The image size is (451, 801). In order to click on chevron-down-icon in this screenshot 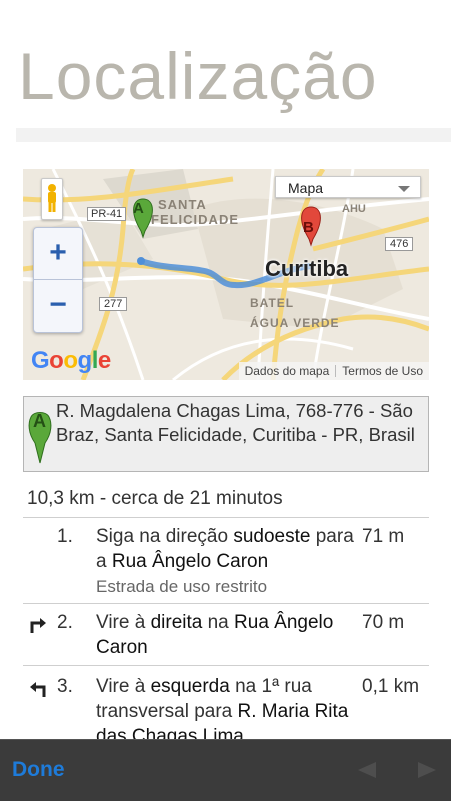, I will do `click(404, 189)`.